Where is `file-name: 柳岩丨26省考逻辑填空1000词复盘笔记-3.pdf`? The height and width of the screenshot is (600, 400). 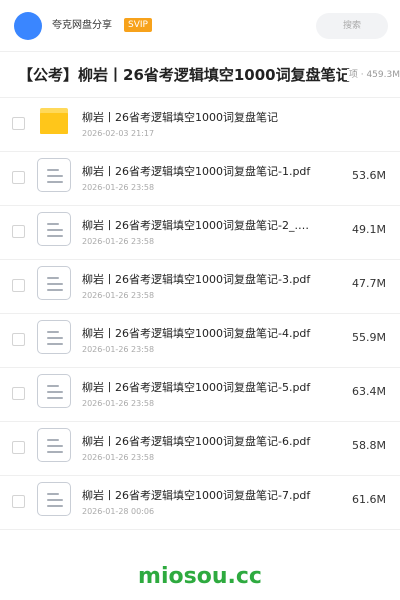 file-name: 柳岩丨26省考逻辑填空1000词复盘笔记-3.pdf is located at coordinates (198, 280).